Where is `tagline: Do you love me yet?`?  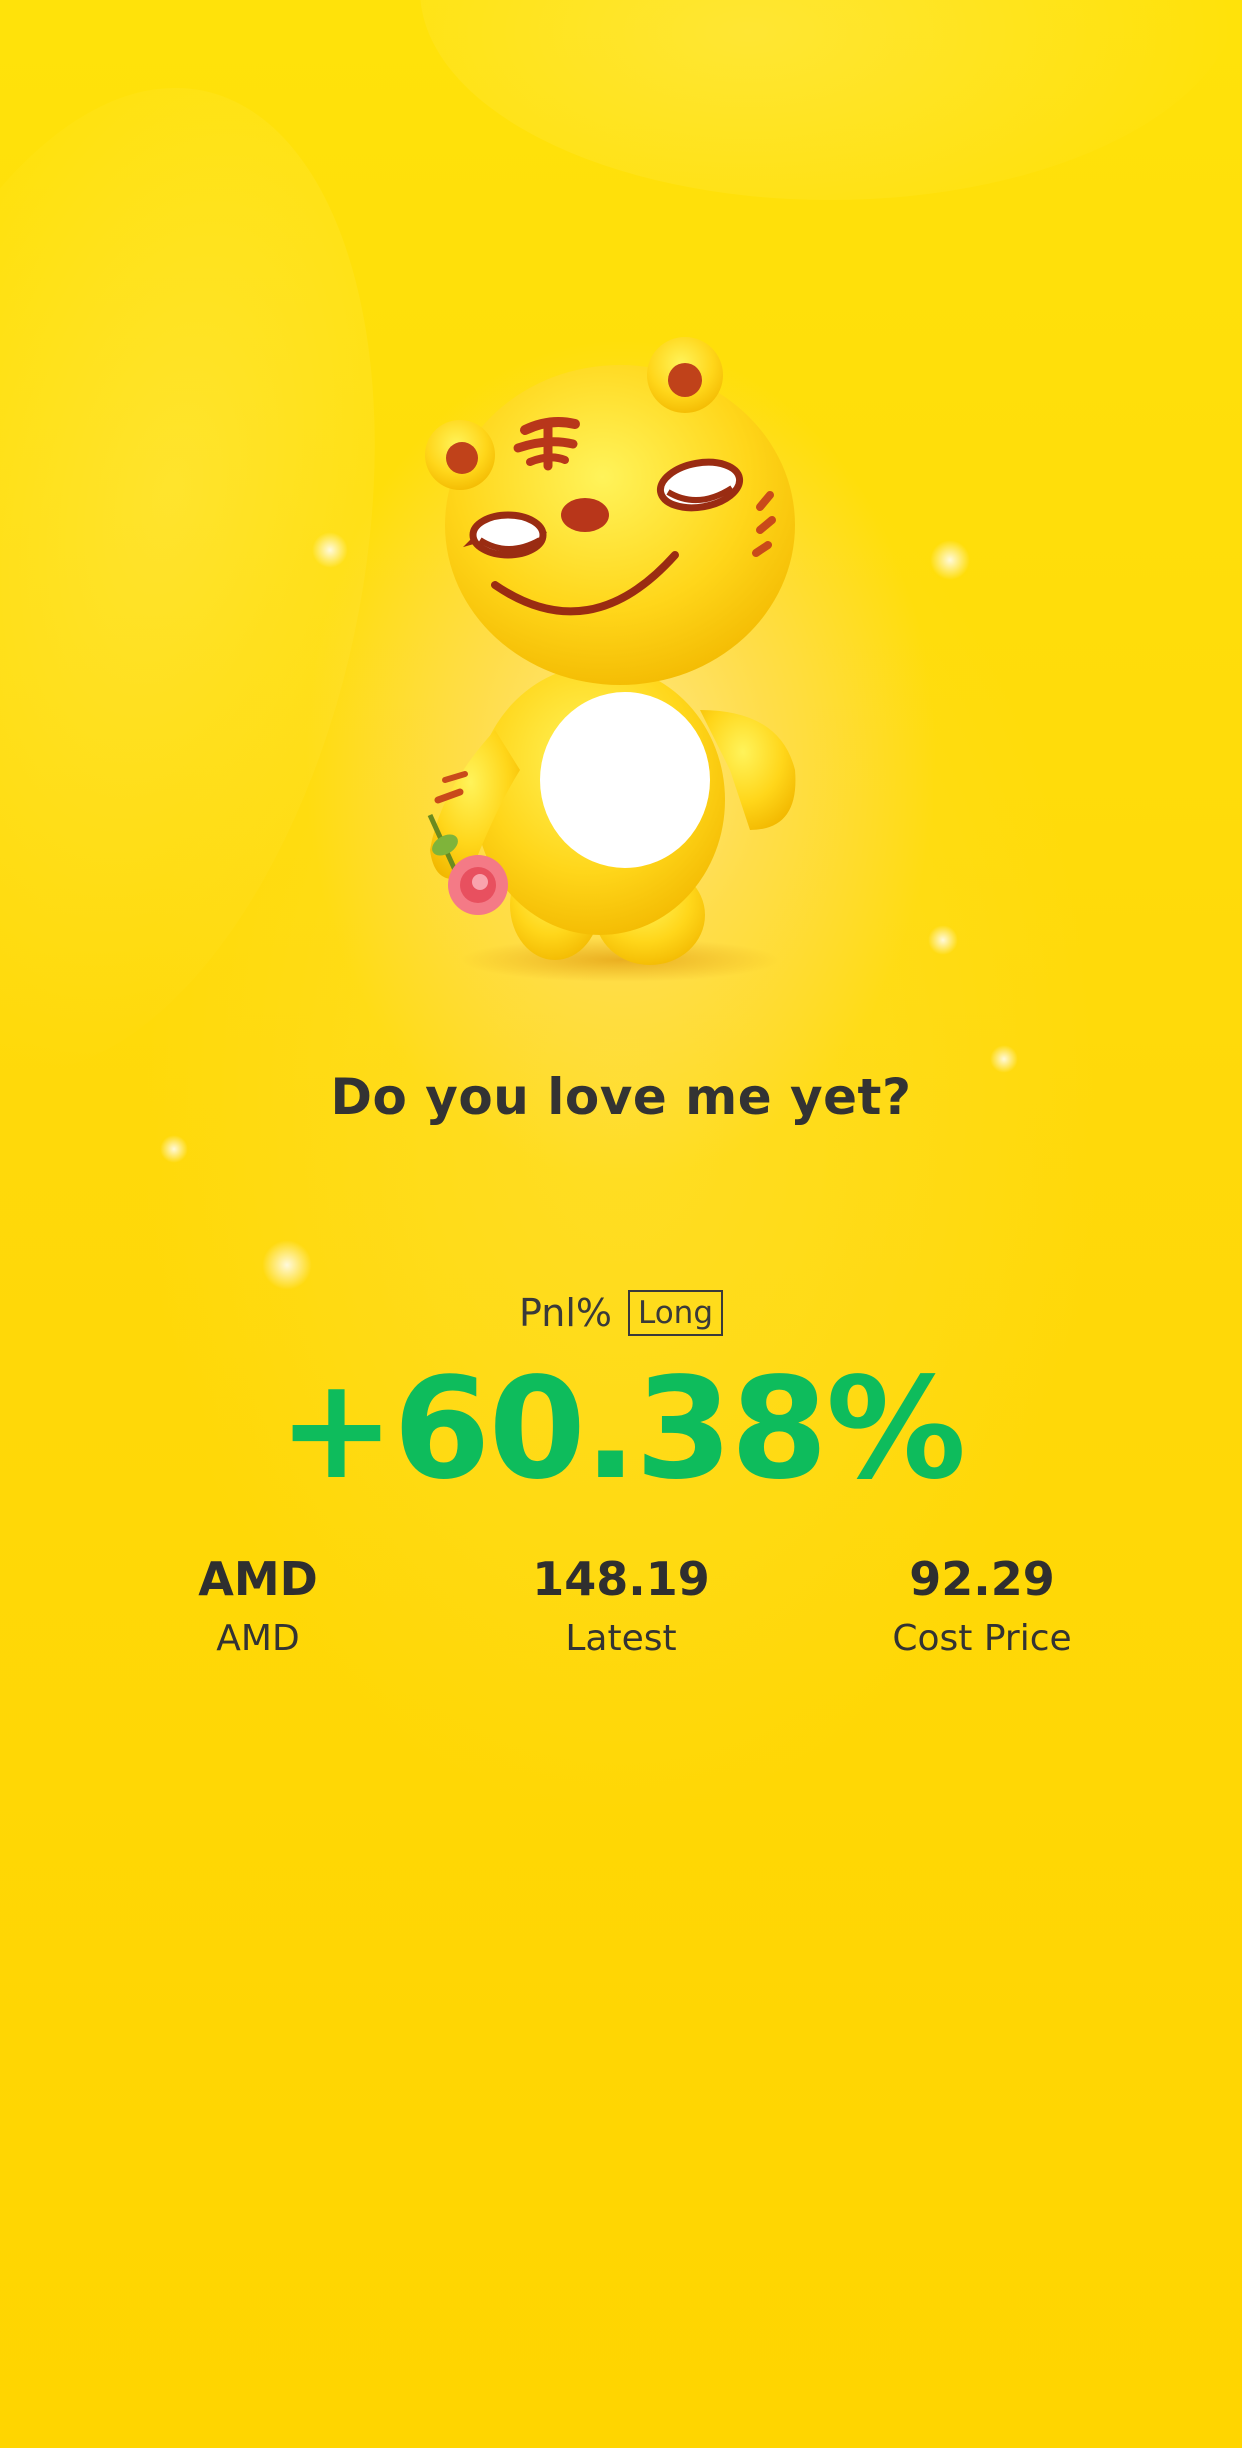 tagline: Do you love me yet? is located at coordinates (621, 1097).